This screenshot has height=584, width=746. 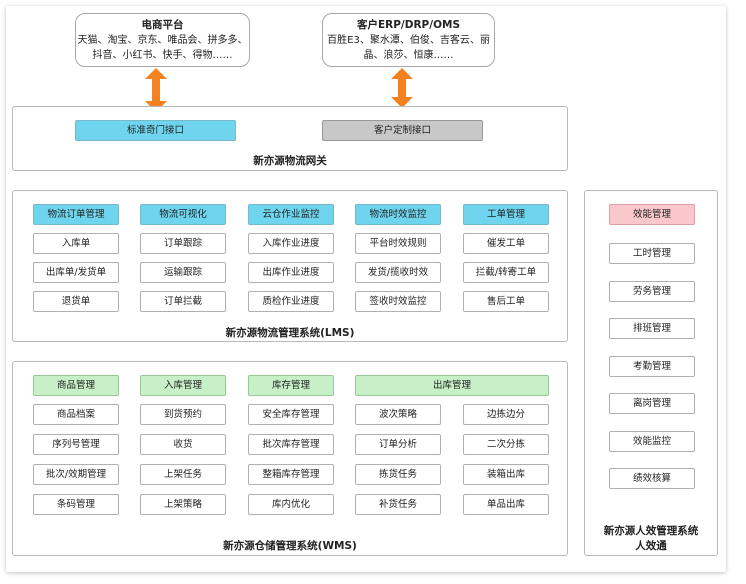 What do you see at coordinates (291, 504) in the screenshot?
I see `wms-module-item: 库内优化` at bounding box center [291, 504].